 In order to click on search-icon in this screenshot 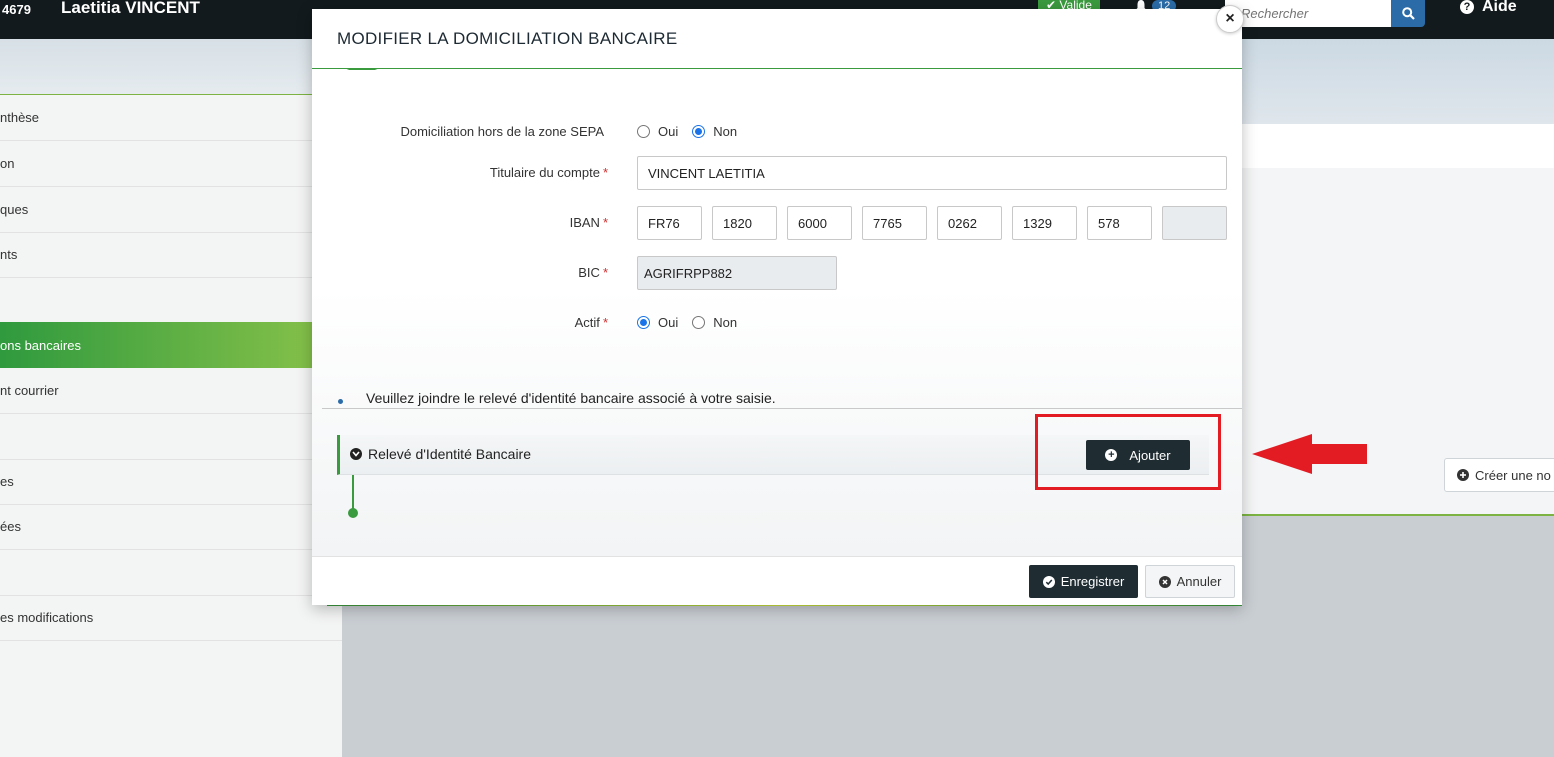, I will do `click(1408, 13)`.